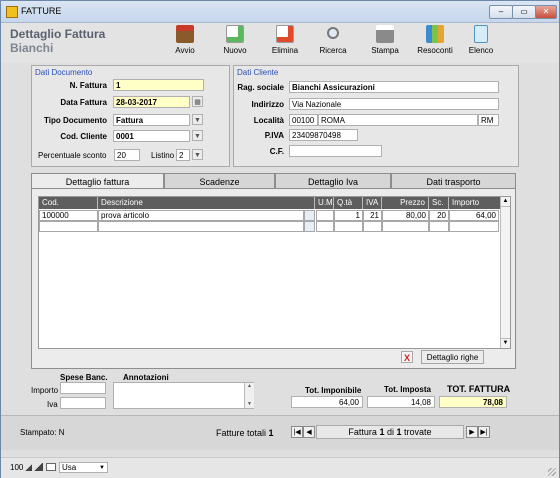 The width and height of the screenshot is (560, 478). I want to click on cap-field: 00100, so click(303, 120).